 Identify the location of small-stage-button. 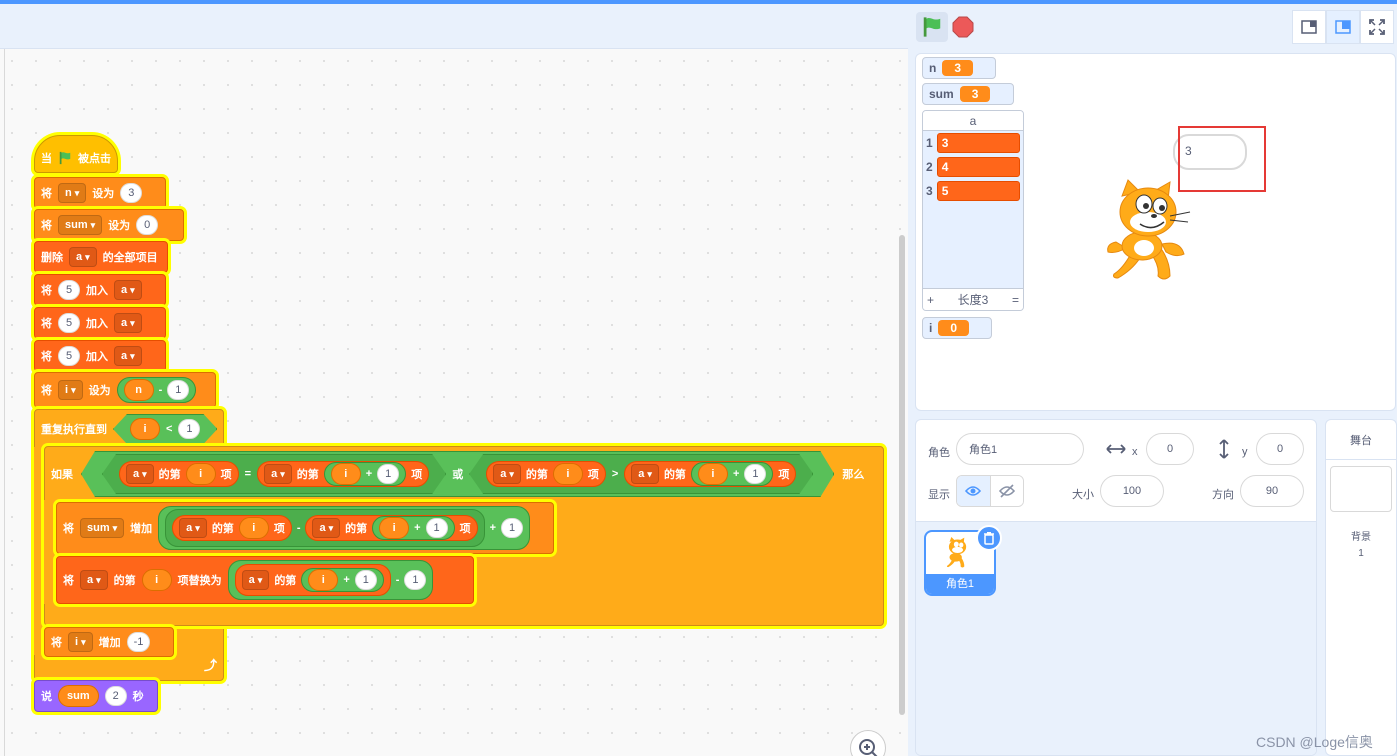
(1309, 27).